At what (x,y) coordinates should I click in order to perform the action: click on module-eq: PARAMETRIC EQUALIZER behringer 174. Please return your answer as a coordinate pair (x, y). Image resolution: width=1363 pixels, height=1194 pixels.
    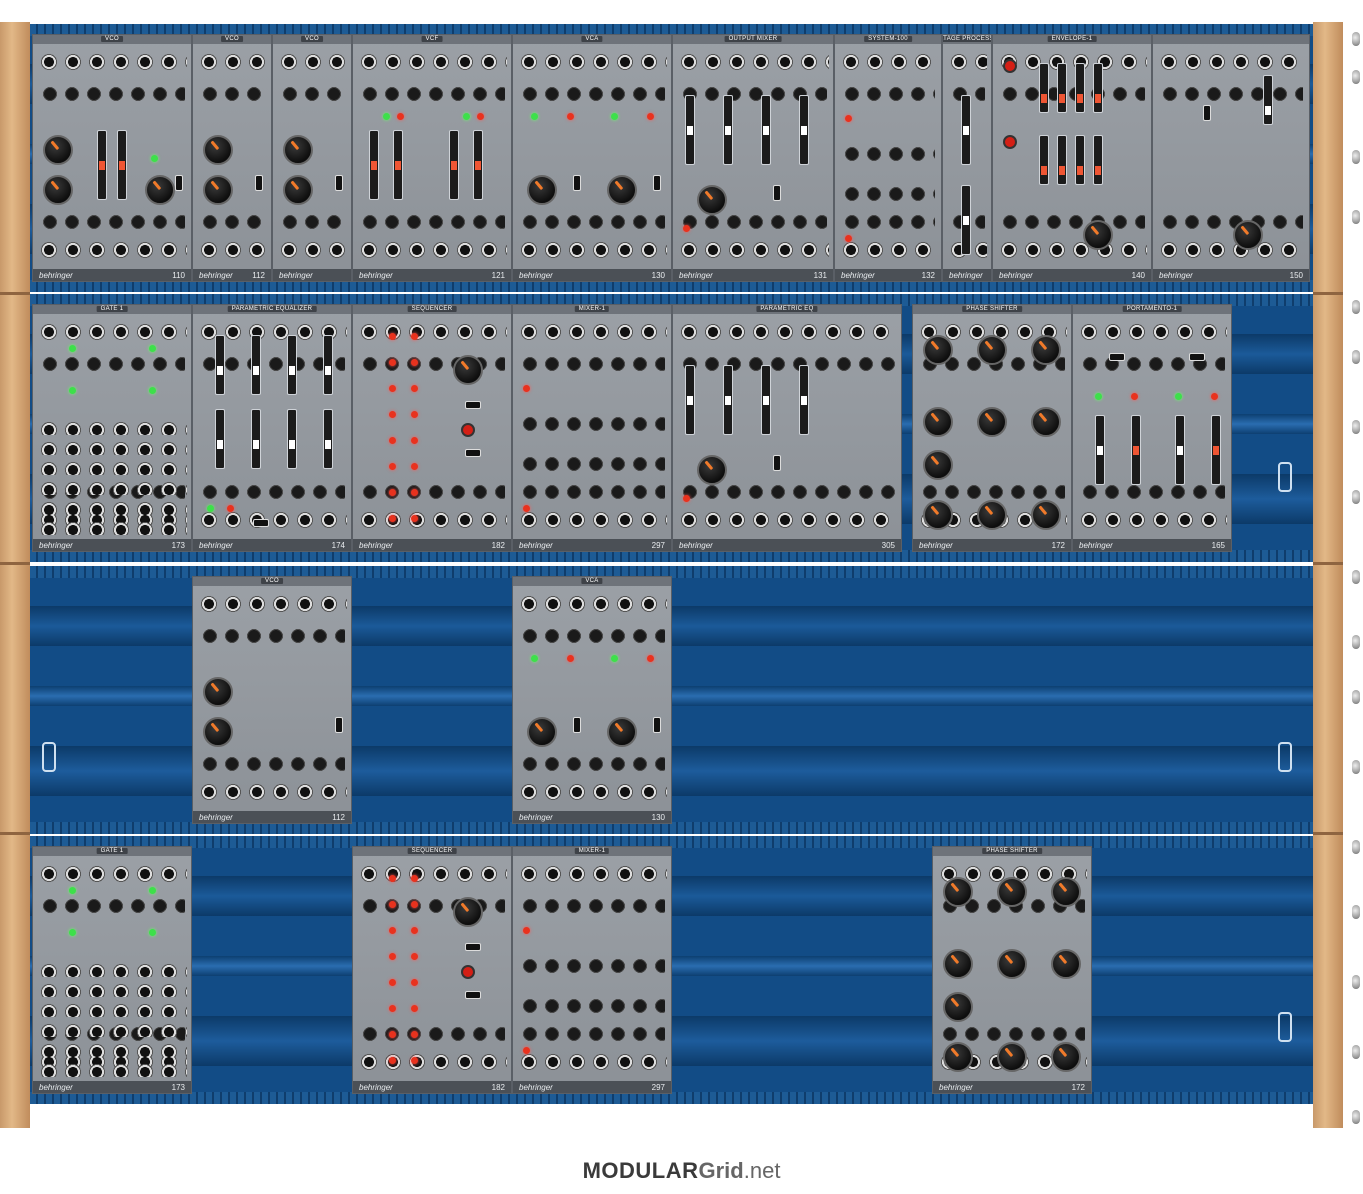
    Looking at the image, I should click on (272, 428).